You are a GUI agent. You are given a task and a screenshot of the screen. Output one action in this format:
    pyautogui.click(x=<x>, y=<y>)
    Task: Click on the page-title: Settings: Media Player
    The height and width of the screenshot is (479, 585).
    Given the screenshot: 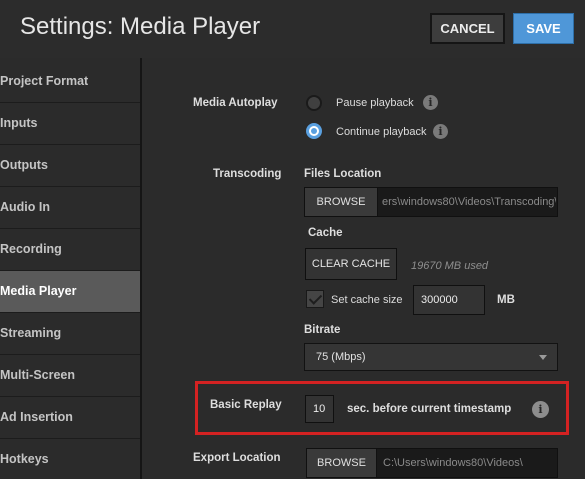 What is the action you would take?
    pyautogui.click(x=140, y=26)
    